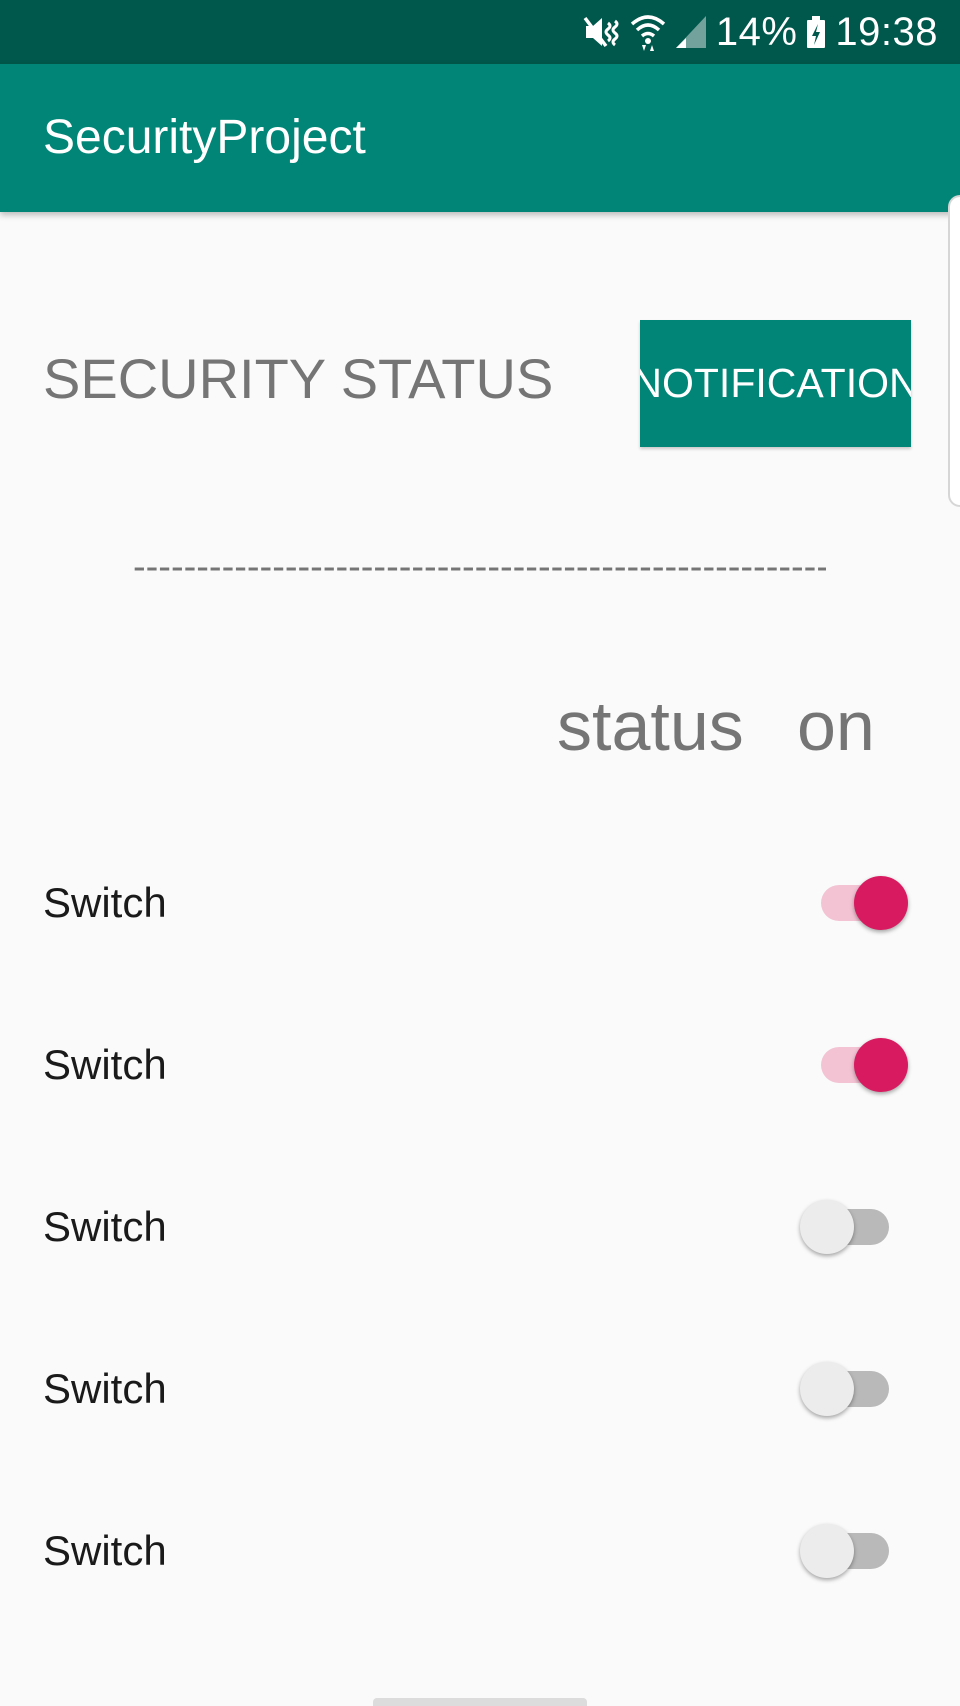 The height and width of the screenshot is (1706, 960). What do you see at coordinates (480, 1702) in the screenshot?
I see `bottom-nav-handle` at bounding box center [480, 1702].